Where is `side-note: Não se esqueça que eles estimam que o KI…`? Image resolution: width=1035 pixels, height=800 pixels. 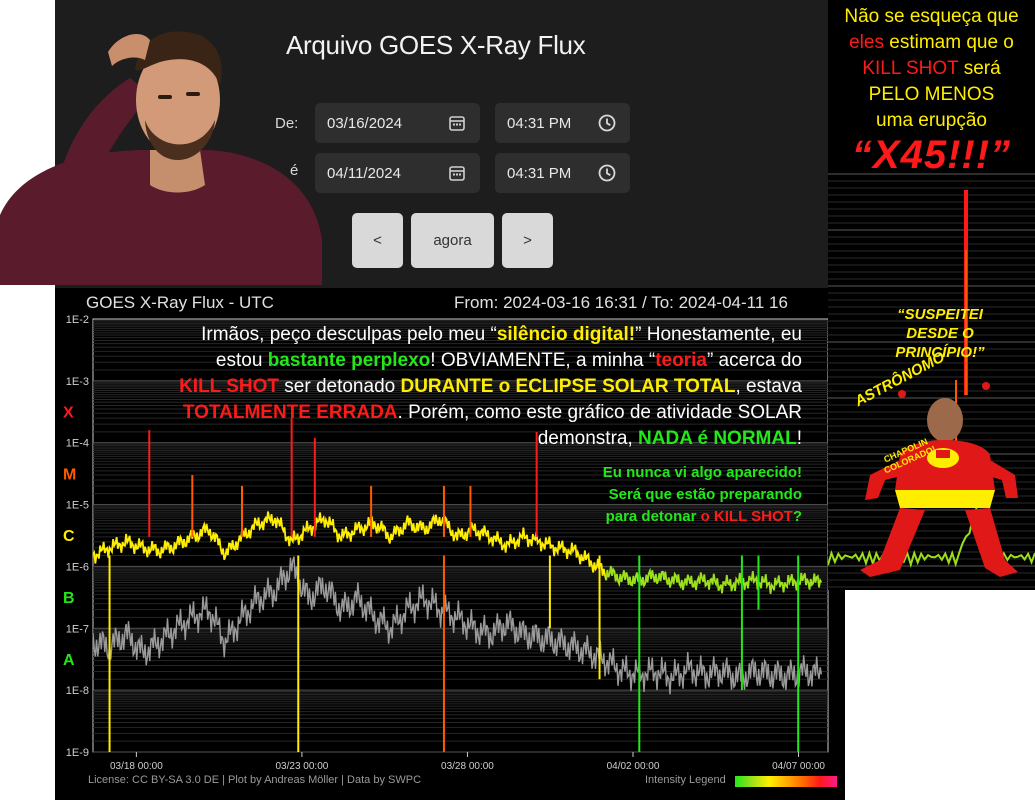
side-note: Não se esqueça que eles estimam que o KI… is located at coordinates (931, 69).